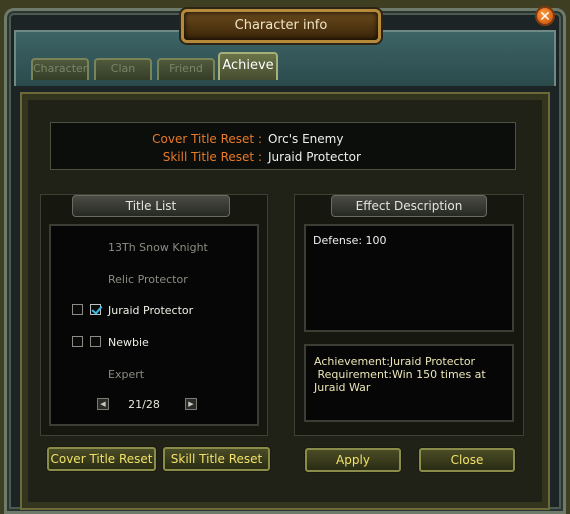  What do you see at coordinates (216, 459) in the screenshot?
I see `skill-title-reset-button: Skill Title Reset` at bounding box center [216, 459].